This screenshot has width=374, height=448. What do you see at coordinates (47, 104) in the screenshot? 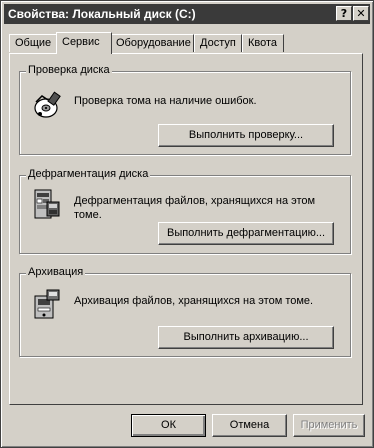
I see `disk-check-icon` at bounding box center [47, 104].